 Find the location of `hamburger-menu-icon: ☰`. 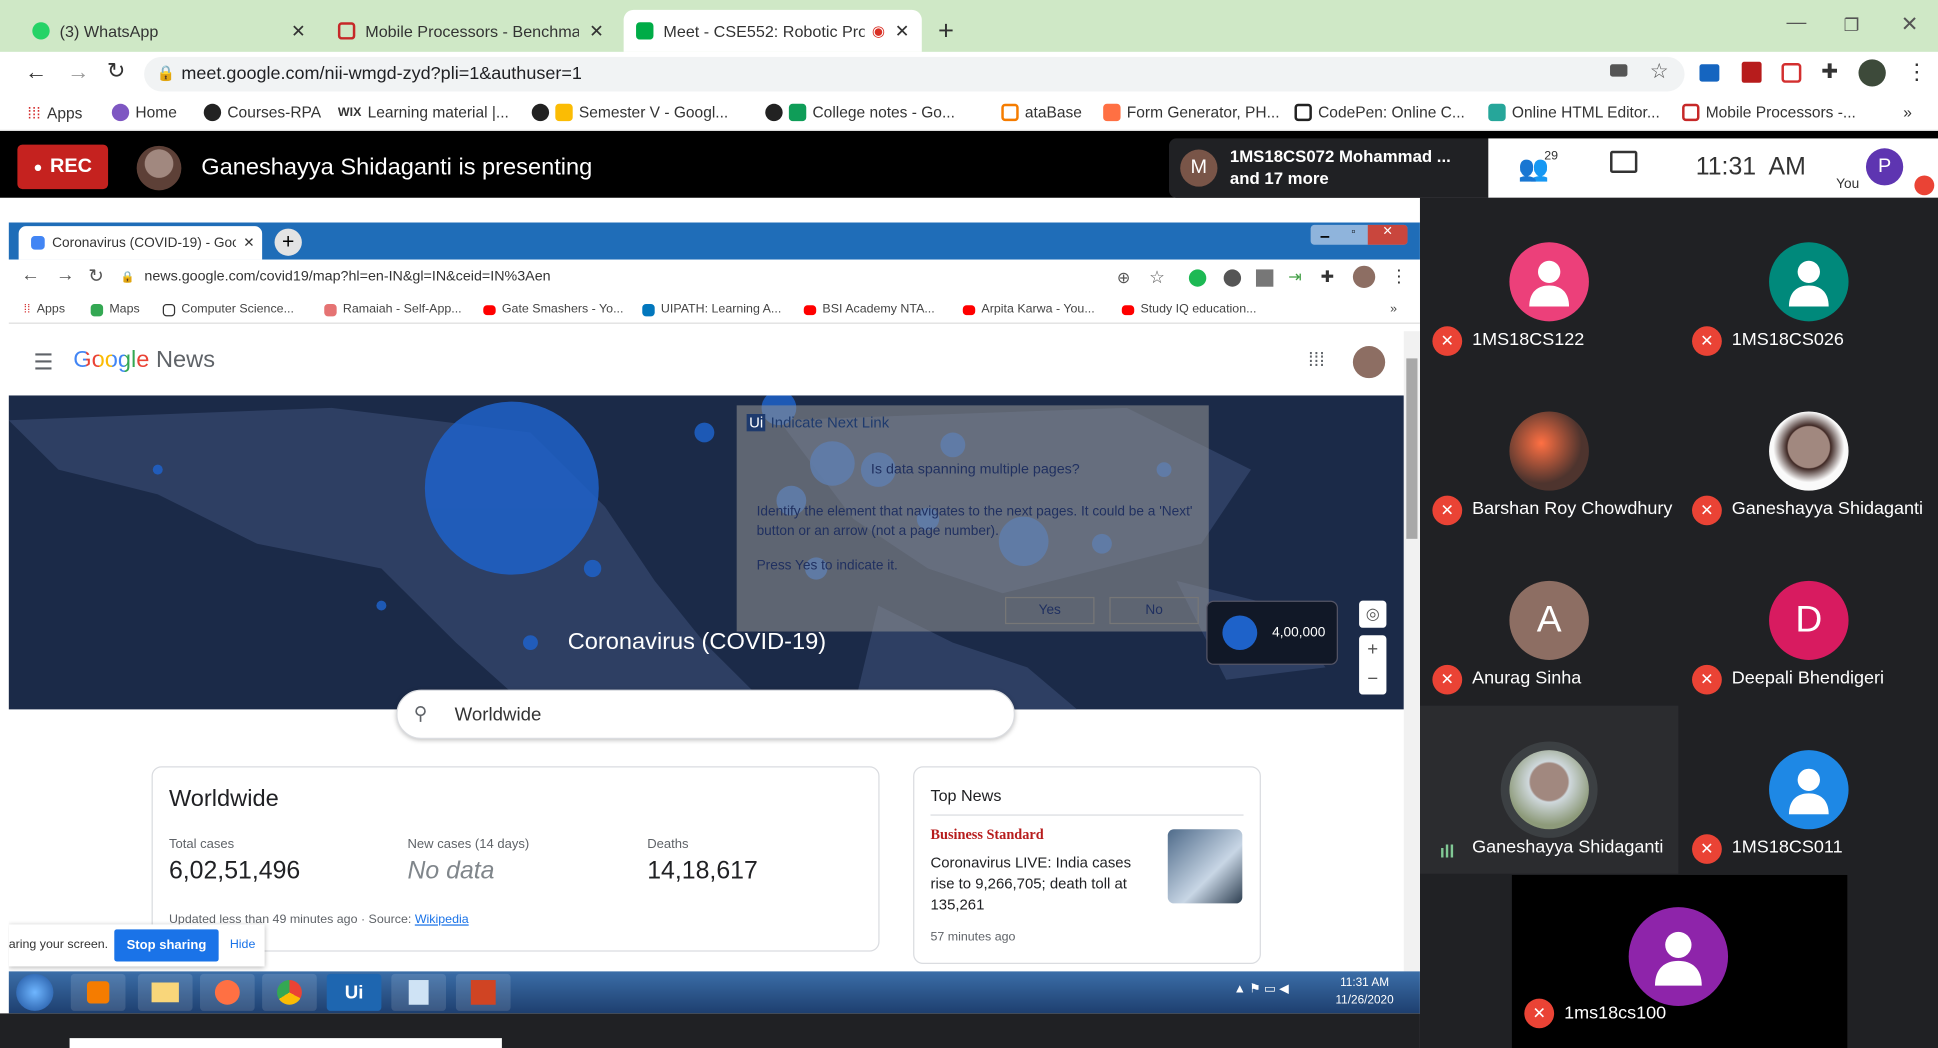

hamburger-menu-icon: ☰ is located at coordinates (44, 363).